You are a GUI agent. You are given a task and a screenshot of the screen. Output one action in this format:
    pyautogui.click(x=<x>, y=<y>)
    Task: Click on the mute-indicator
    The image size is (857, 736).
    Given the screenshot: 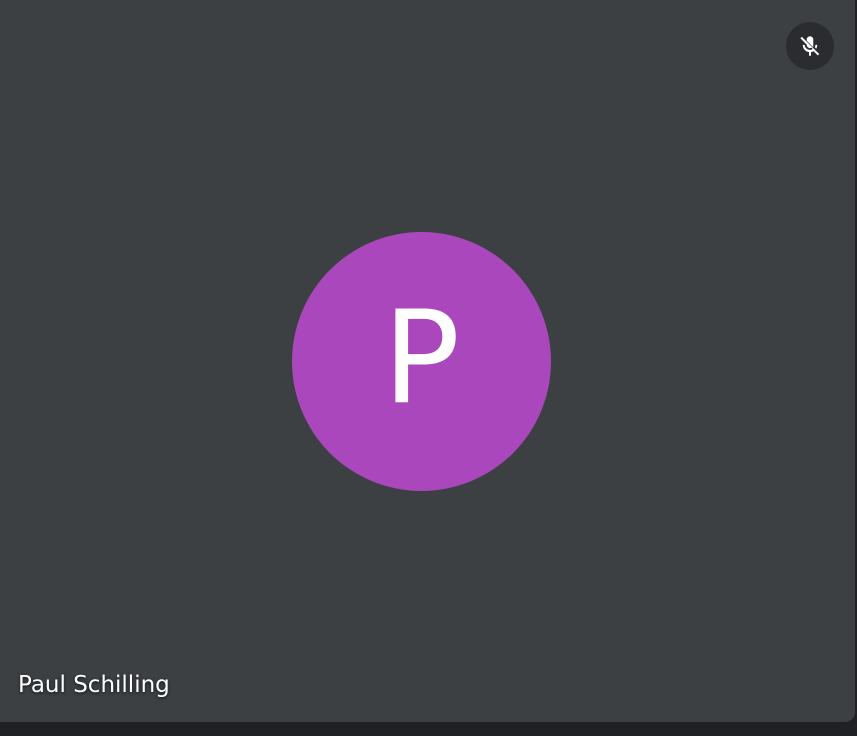 What is the action you would take?
    pyautogui.click(x=810, y=46)
    